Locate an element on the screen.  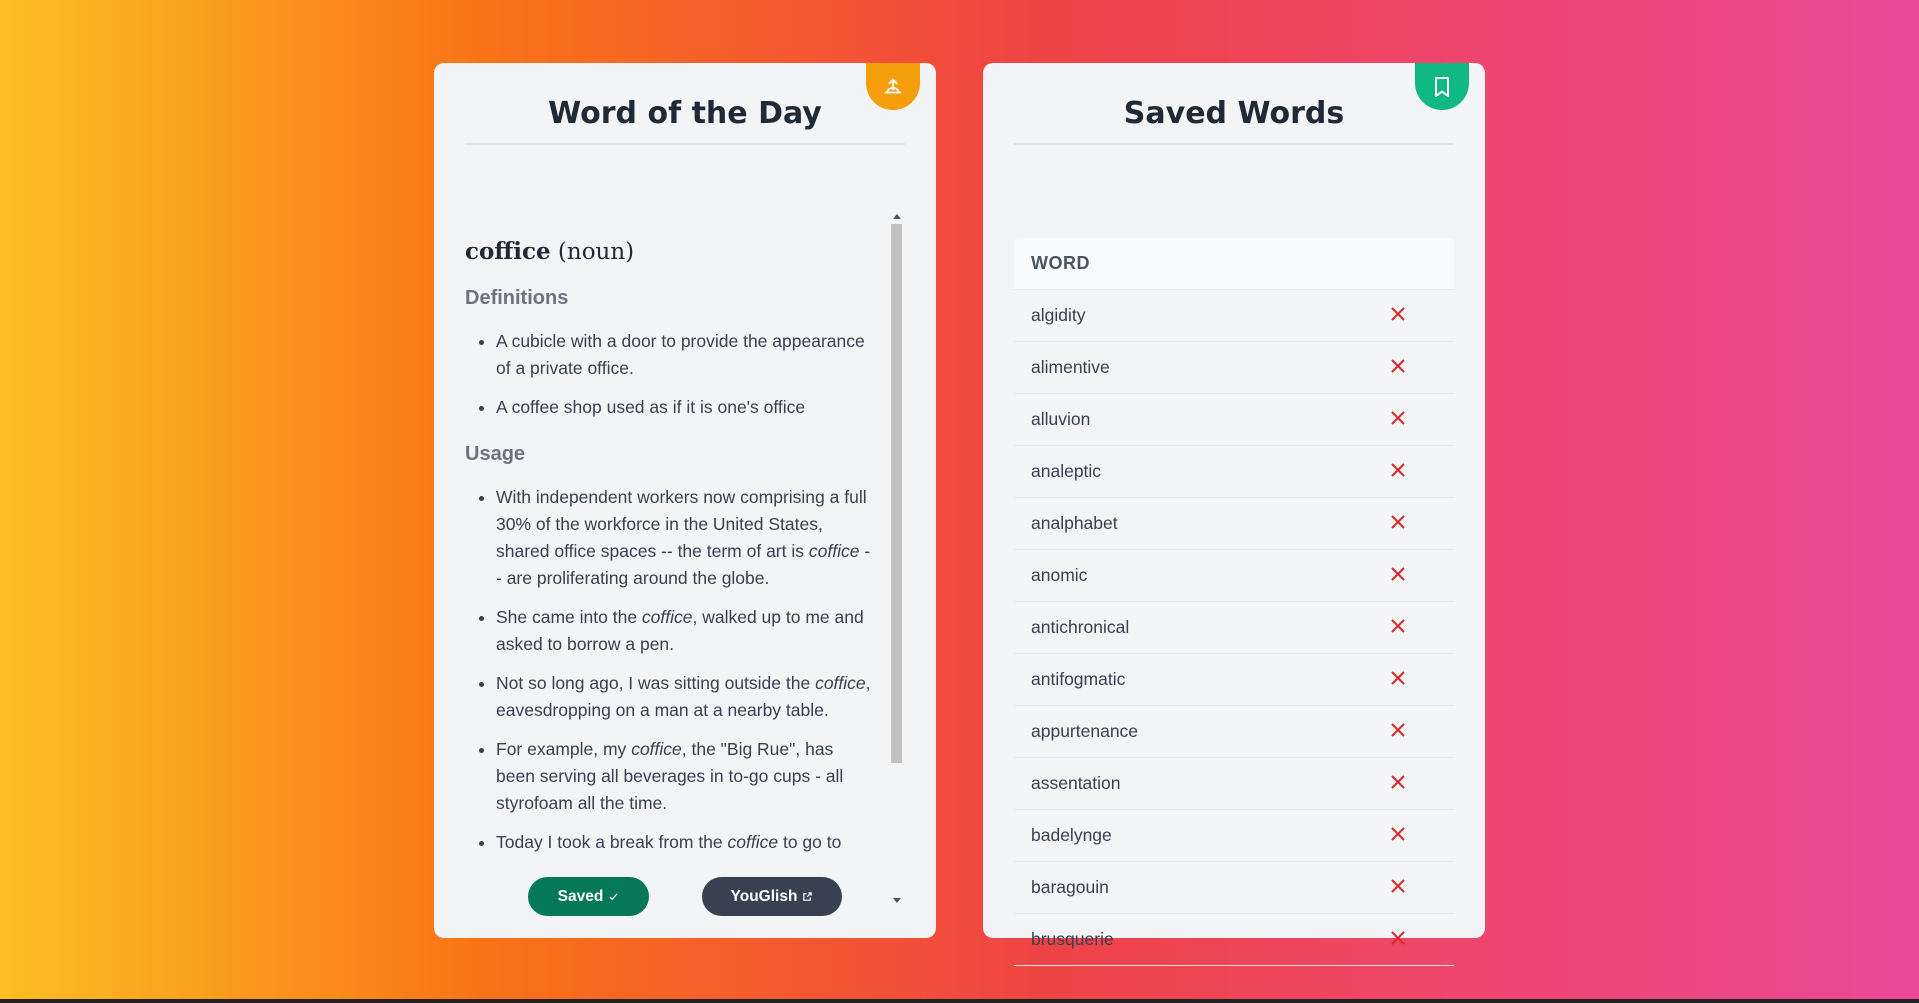
word-heading: coffice (noun) is located at coordinates (670, 251).